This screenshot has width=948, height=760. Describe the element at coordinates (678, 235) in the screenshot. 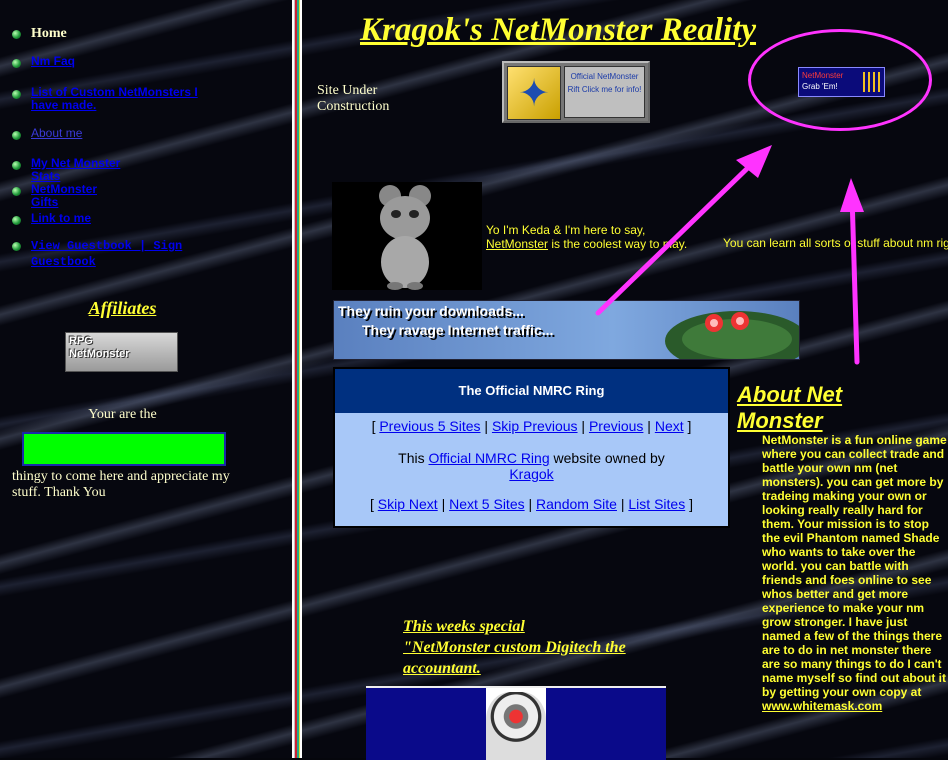

I see `arrow-left-line` at that location.